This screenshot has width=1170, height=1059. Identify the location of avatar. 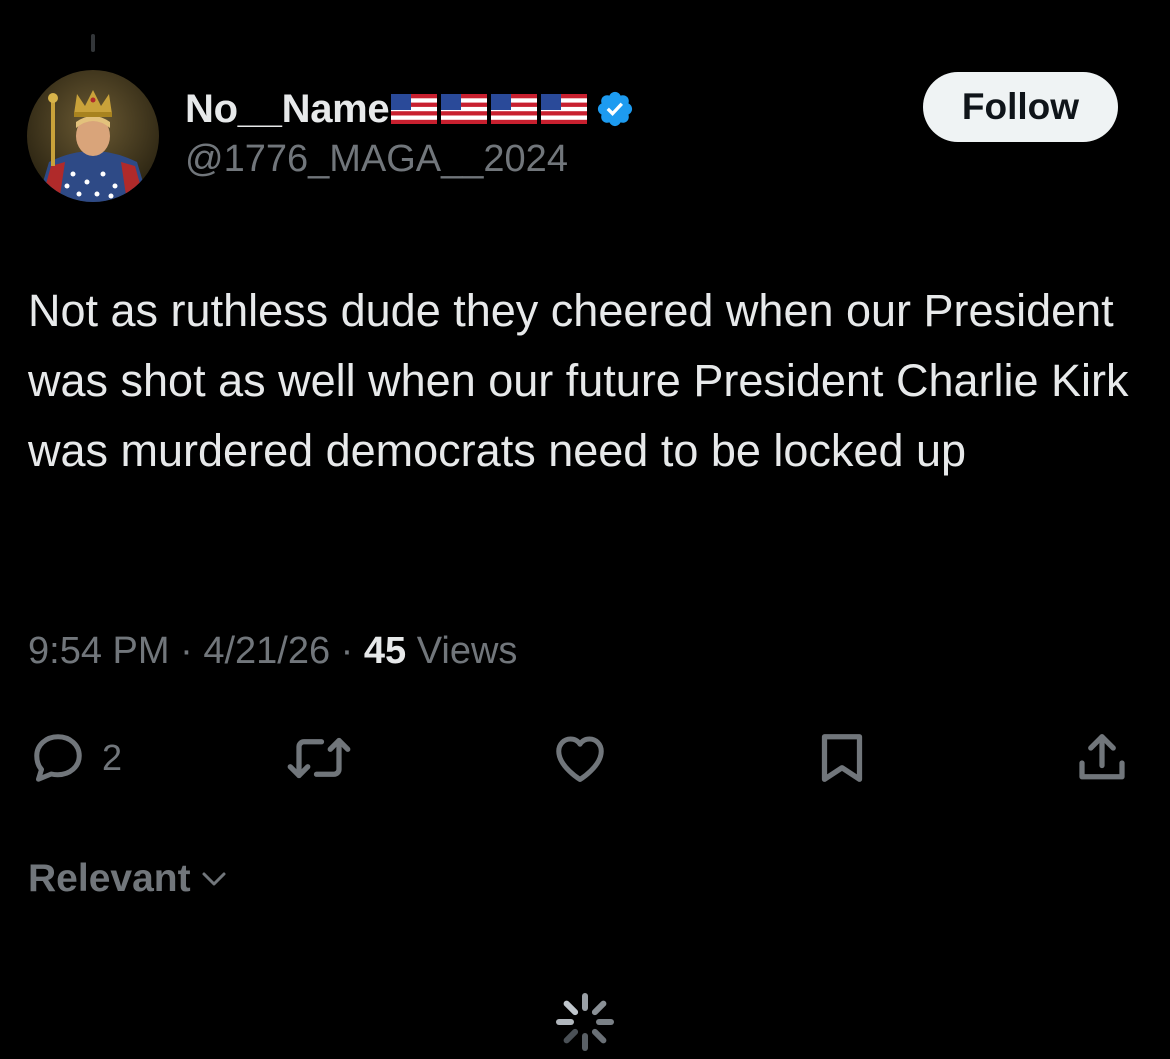
(93, 136).